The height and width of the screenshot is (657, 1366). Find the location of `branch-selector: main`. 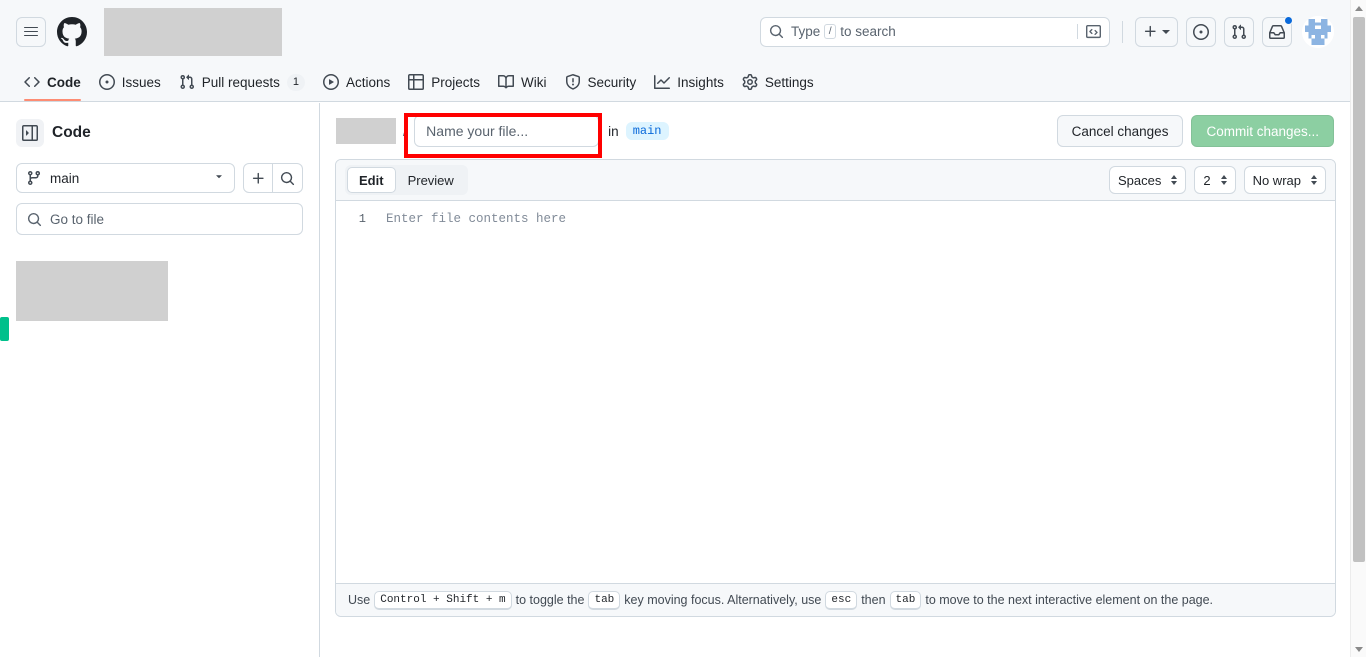

branch-selector: main is located at coordinates (125, 178).